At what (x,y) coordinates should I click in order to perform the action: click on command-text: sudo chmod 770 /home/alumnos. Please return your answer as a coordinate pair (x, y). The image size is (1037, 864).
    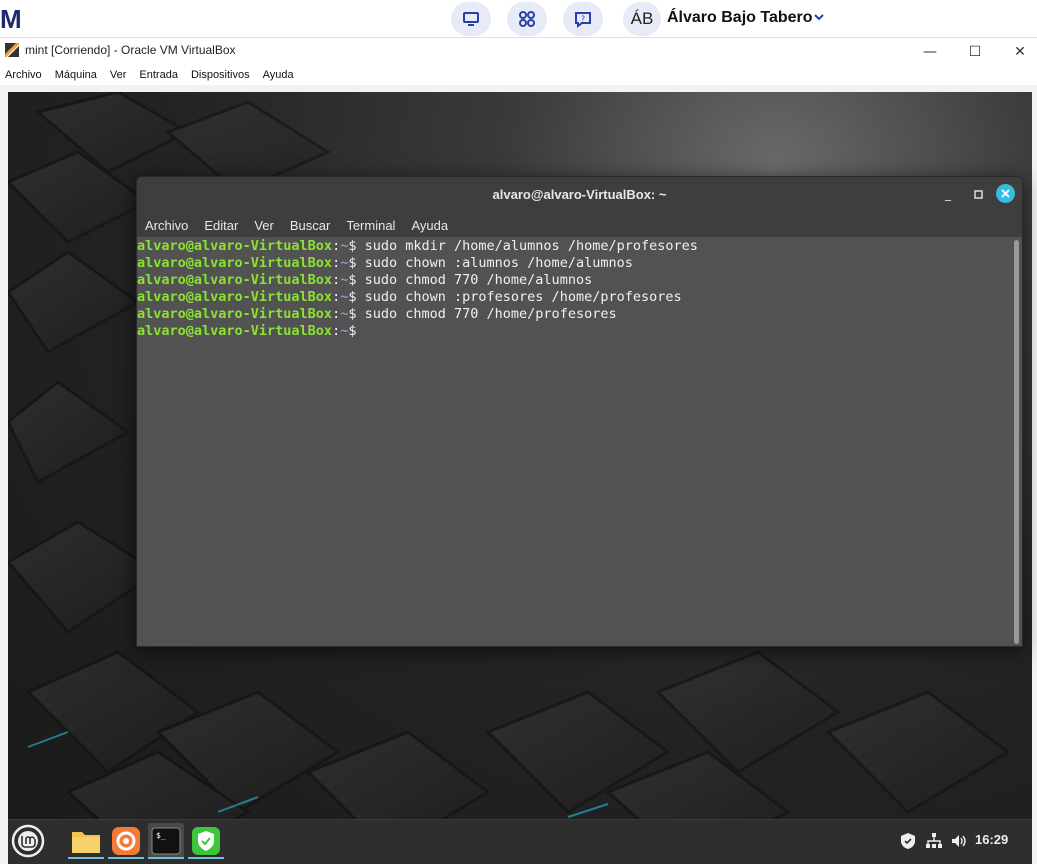
    Looking at the image, I should click on (478, 280).